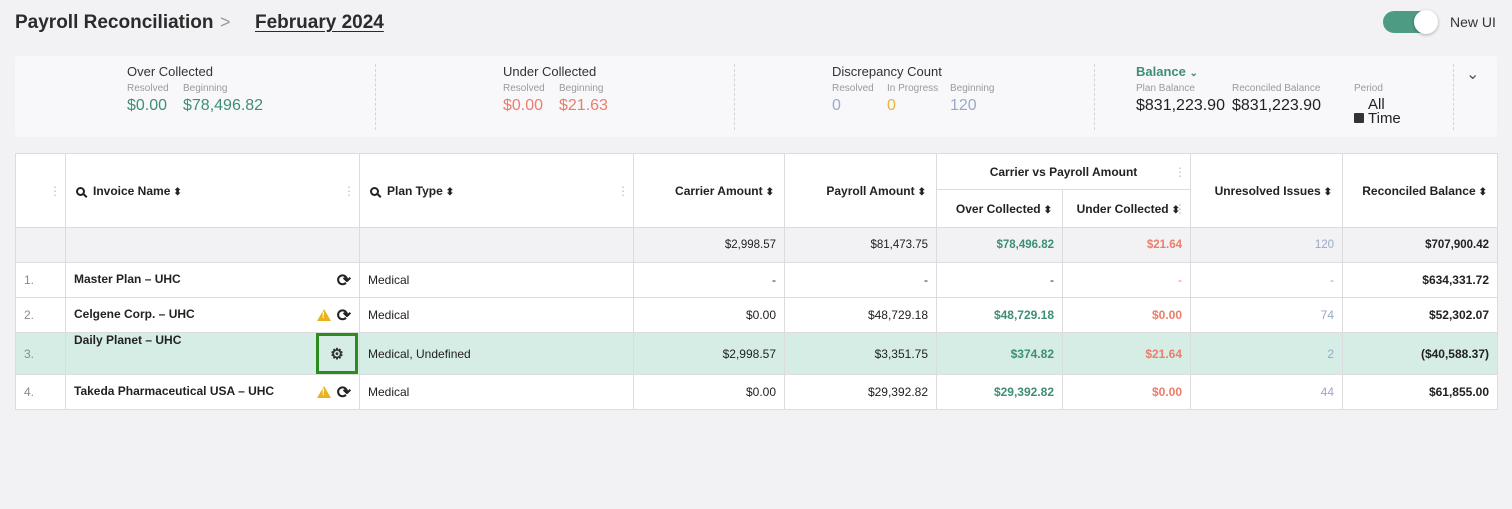  I want to click on under-collected-header: Under Collected ⬍, so click(1126, 208).